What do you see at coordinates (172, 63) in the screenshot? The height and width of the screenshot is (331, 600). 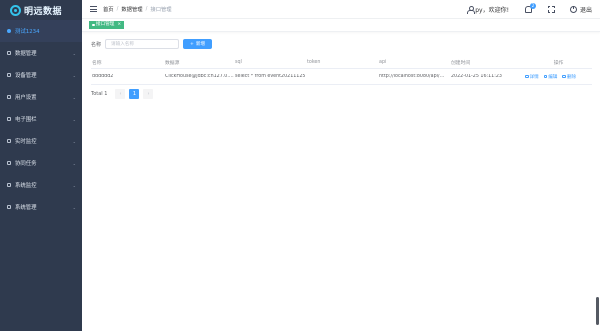 I see `column-header-datasource: 数据源` at bounding box center [172, 63].